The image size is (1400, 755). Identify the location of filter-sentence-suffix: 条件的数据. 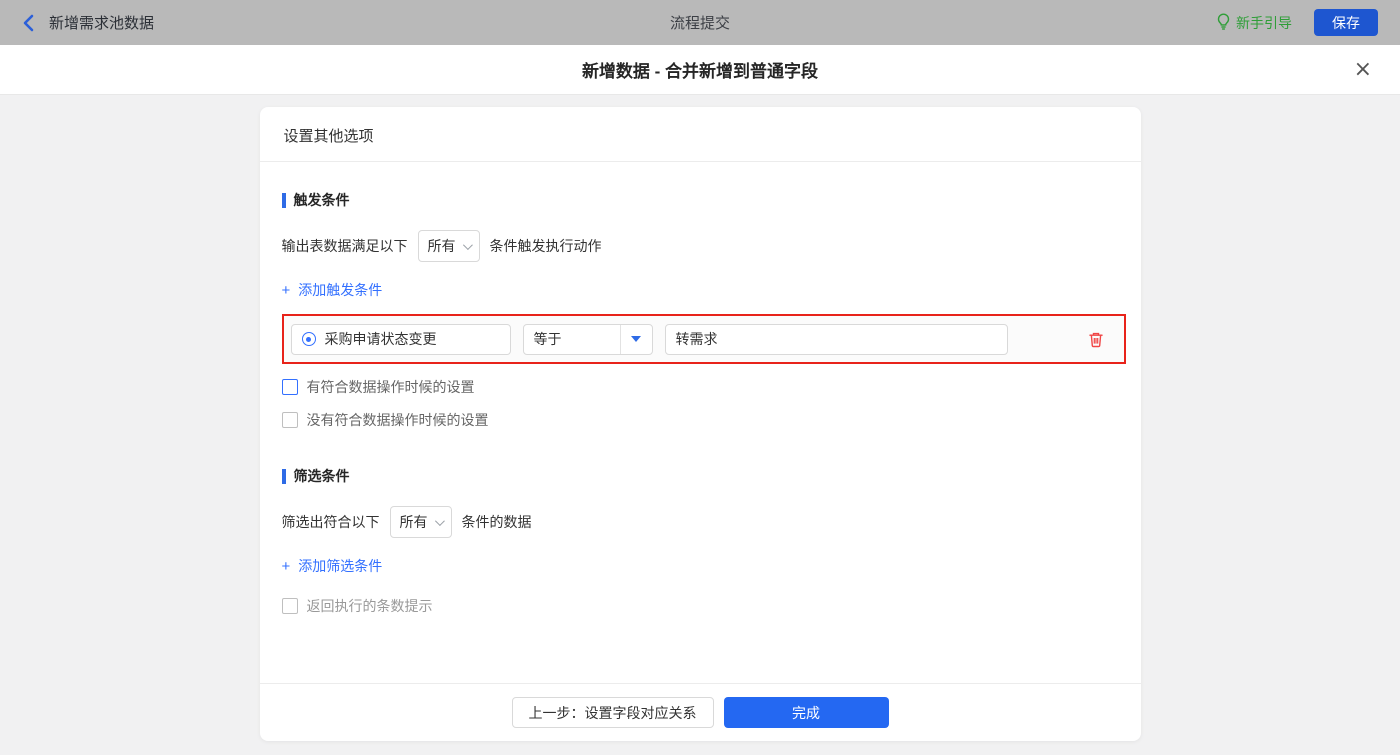
(496, 522).